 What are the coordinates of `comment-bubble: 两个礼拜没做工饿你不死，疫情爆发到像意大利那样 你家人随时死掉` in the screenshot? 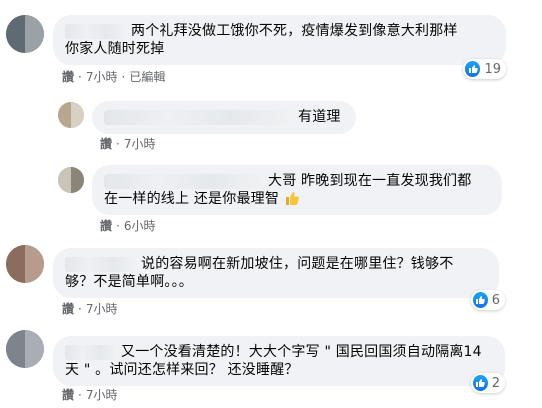 It's located at (279, 40).